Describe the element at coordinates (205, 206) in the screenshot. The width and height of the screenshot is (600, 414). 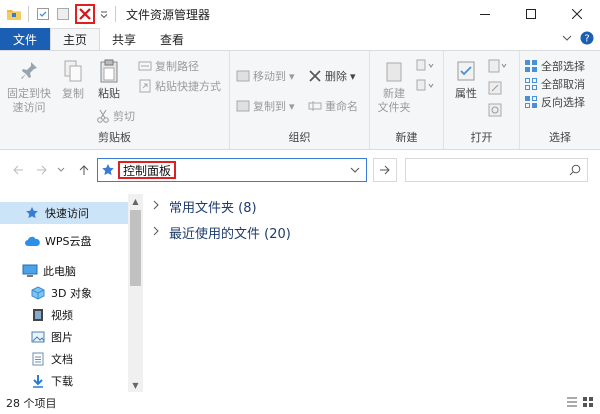
I see `group-frequent-folders: 常用文件夹 (8)` at that location.